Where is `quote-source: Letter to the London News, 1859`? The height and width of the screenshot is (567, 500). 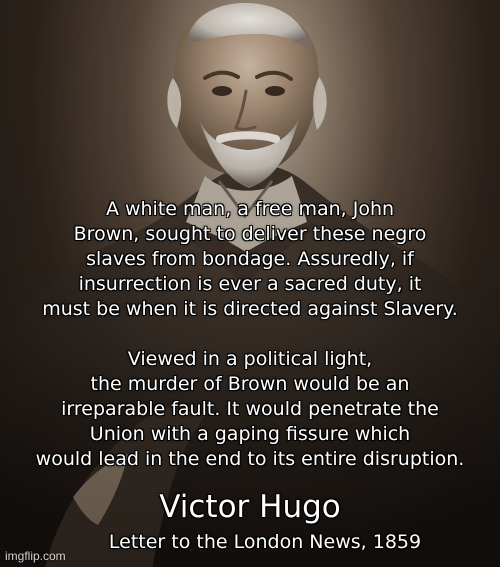
quote-source: Letter to the London News, 1859 is located at coordinates (265, 542).